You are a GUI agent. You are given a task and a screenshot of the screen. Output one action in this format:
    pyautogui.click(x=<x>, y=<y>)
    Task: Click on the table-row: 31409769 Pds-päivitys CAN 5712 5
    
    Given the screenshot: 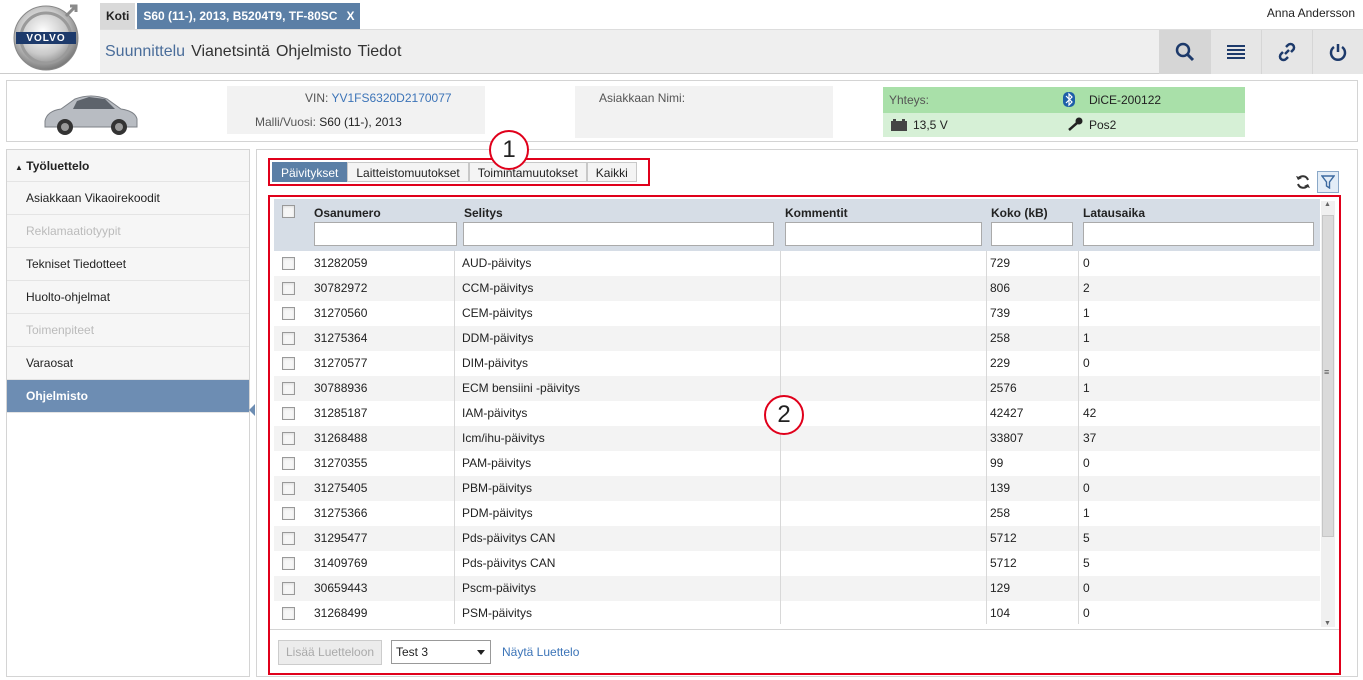 What is the action you would take?
    pyautogui.click(x=797, y=563)
    